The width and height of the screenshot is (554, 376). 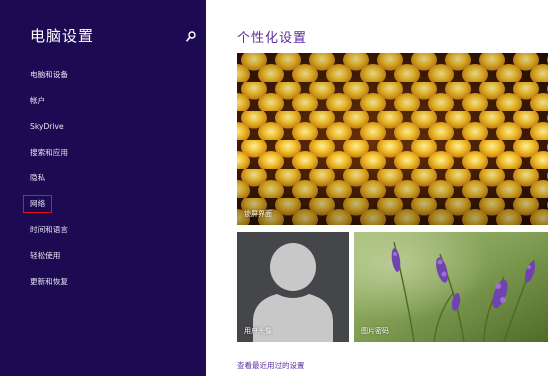 I want to click on recent-settings-link: 查看最近用过的设置, so click(x=271, y=365).